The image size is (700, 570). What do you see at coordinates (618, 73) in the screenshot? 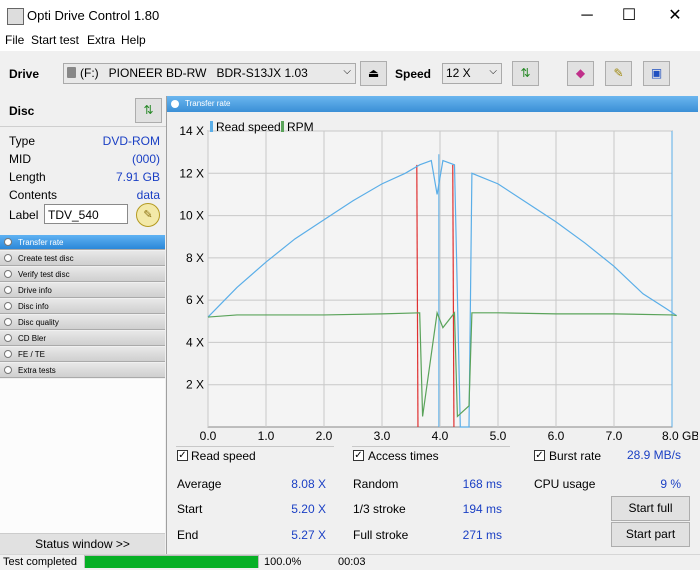
I see `options-button: ✎` at bounding box center [618, 73].